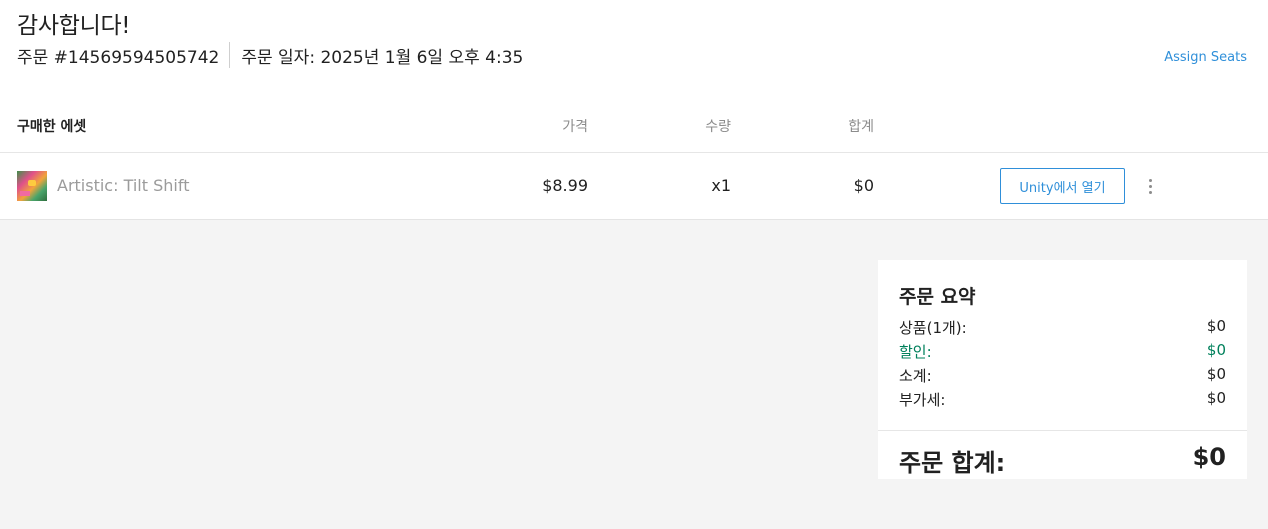 Image resolution: width=1268 pixels, height=529 pixels. I want to click on meta-divider, so click(230, 55).